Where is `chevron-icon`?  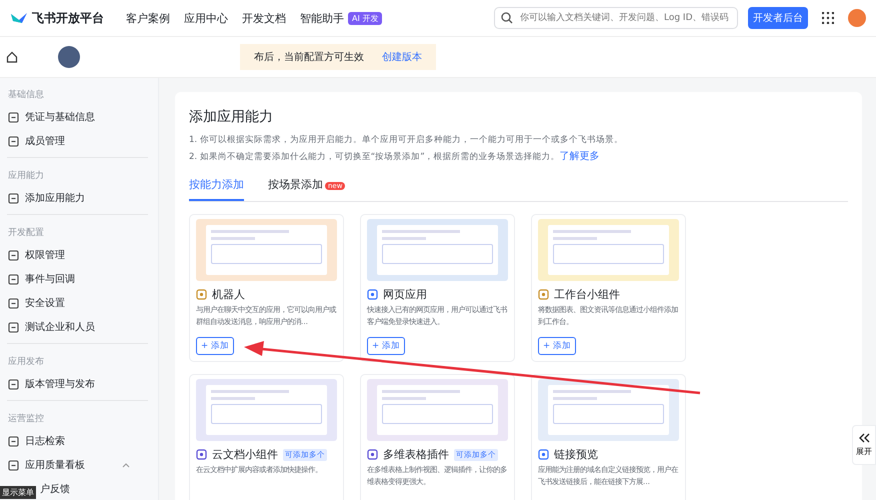 chevron-icon is located at coordinates (126, 465).